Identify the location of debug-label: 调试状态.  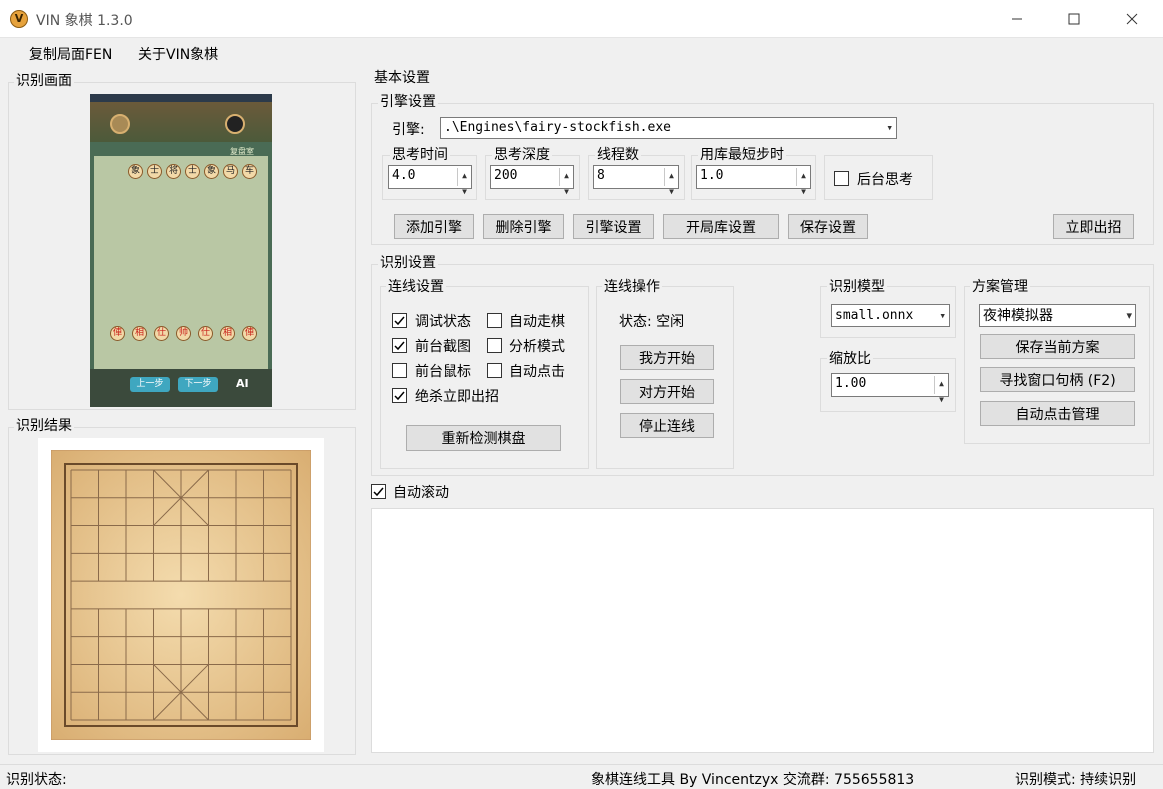
(443, 322).